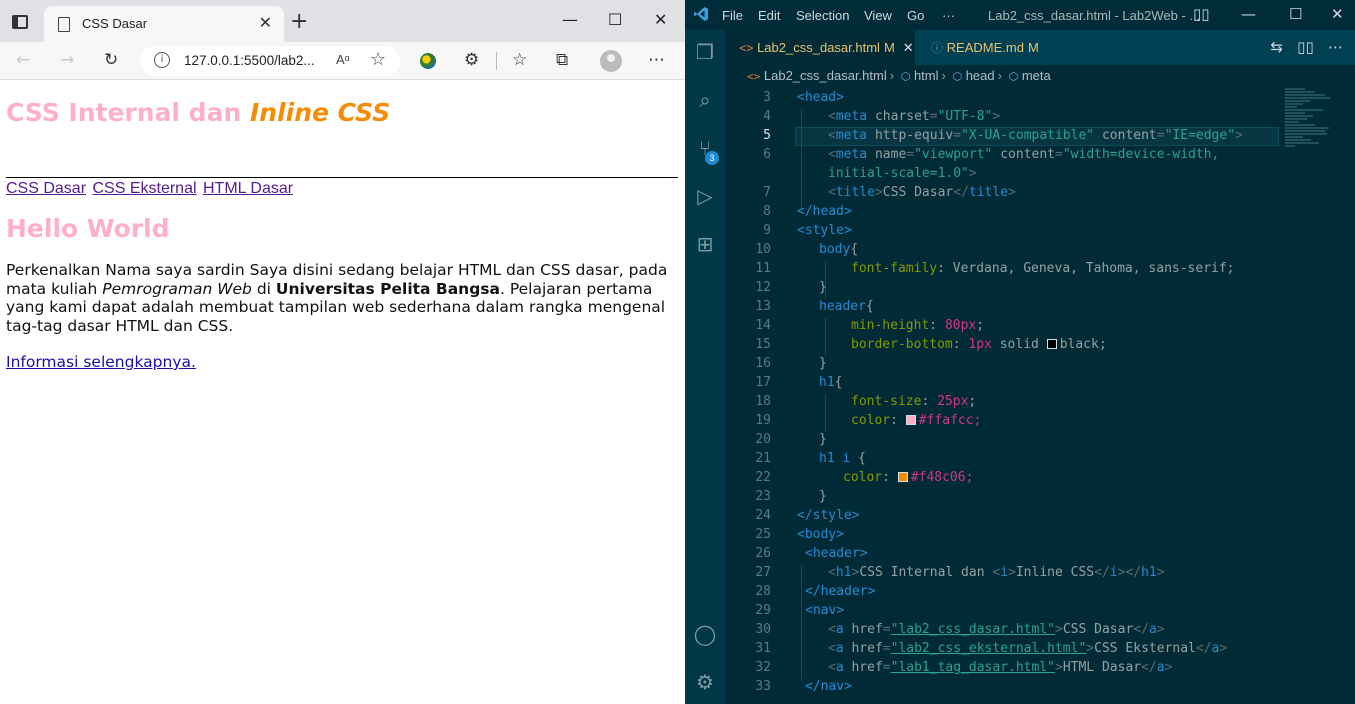  What do you see at coordinates (705, 196) in the screenshot?
I see `run-debug-icon: ▷` at bounding box center [705, 196].